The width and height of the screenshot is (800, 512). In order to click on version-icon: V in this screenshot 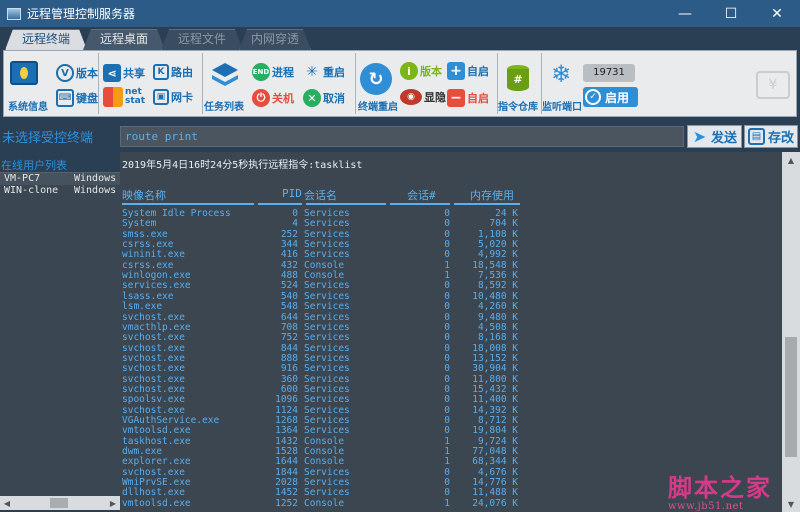, I will do `click(65, 73)`.